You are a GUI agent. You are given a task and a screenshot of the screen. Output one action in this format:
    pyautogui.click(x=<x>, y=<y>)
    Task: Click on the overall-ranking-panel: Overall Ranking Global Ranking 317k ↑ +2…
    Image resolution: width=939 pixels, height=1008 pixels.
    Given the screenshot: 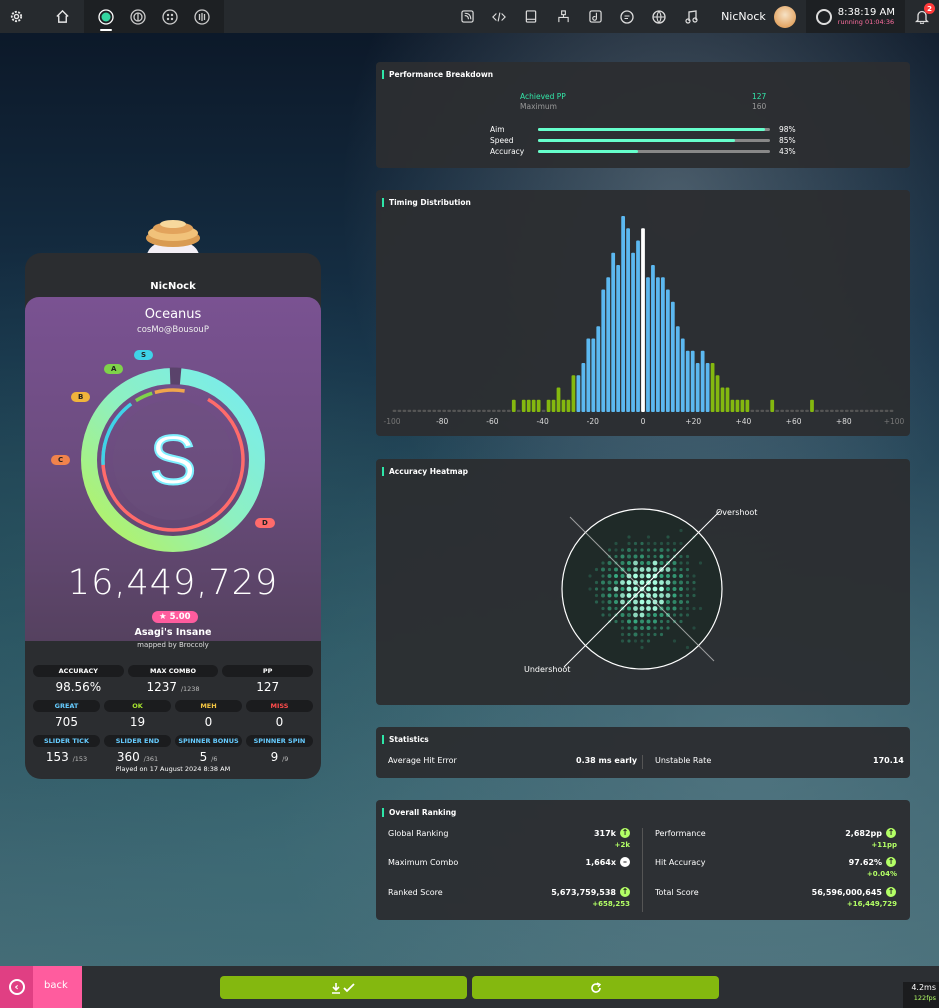 What is the action you would take?
    pyautogui.click(x=643, y=860)
    